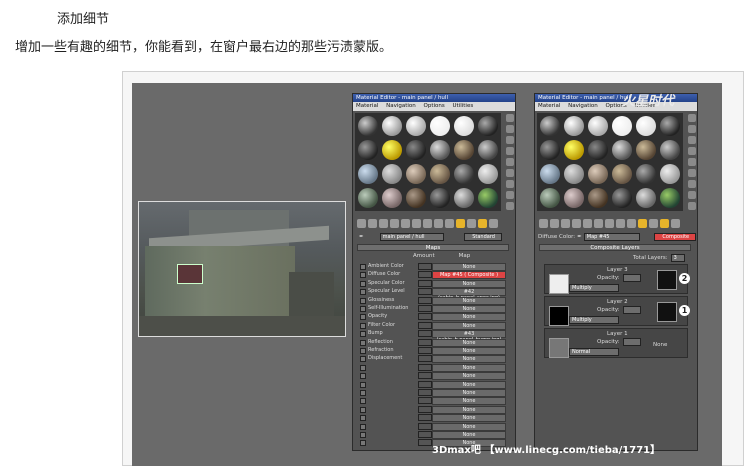  I want to click on menu-material: Material, so click(549, 106).